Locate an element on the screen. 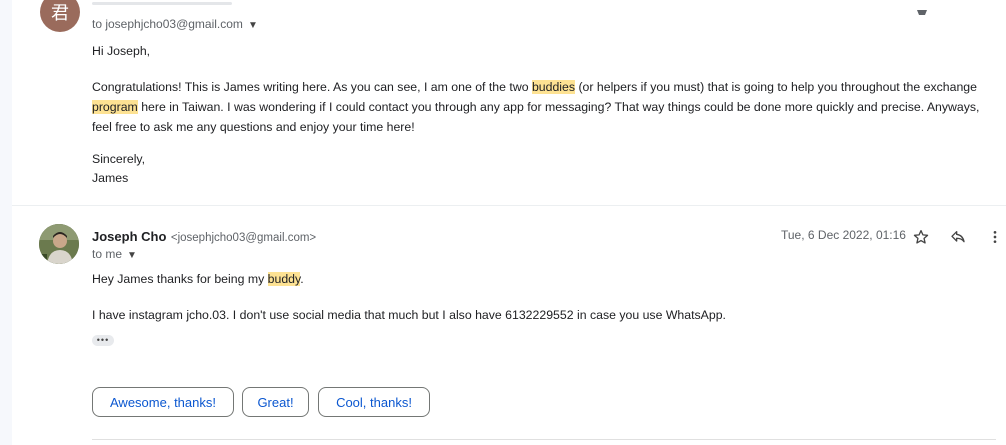  sender-name: Joseph Cho is located at coordinates (129, 236).